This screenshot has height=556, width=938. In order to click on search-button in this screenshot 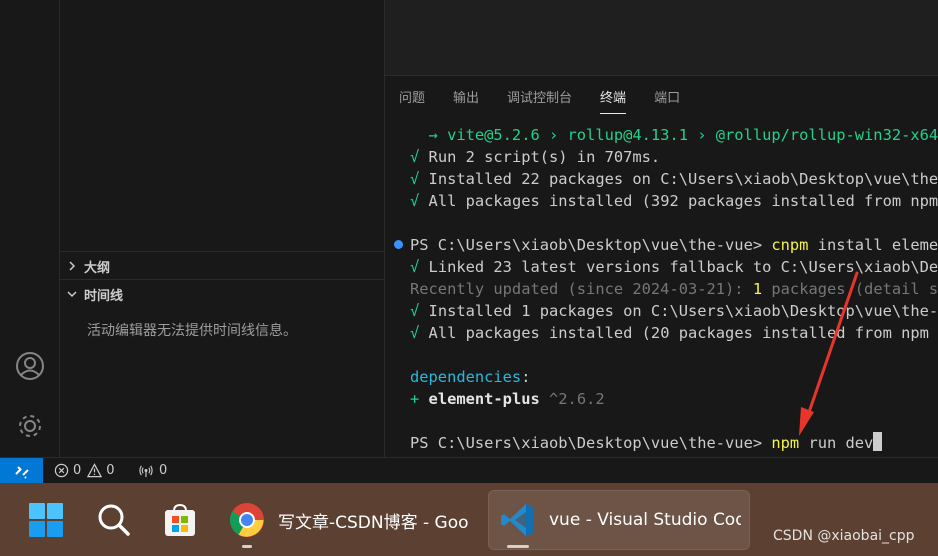, I will do `click(116, 520)`.